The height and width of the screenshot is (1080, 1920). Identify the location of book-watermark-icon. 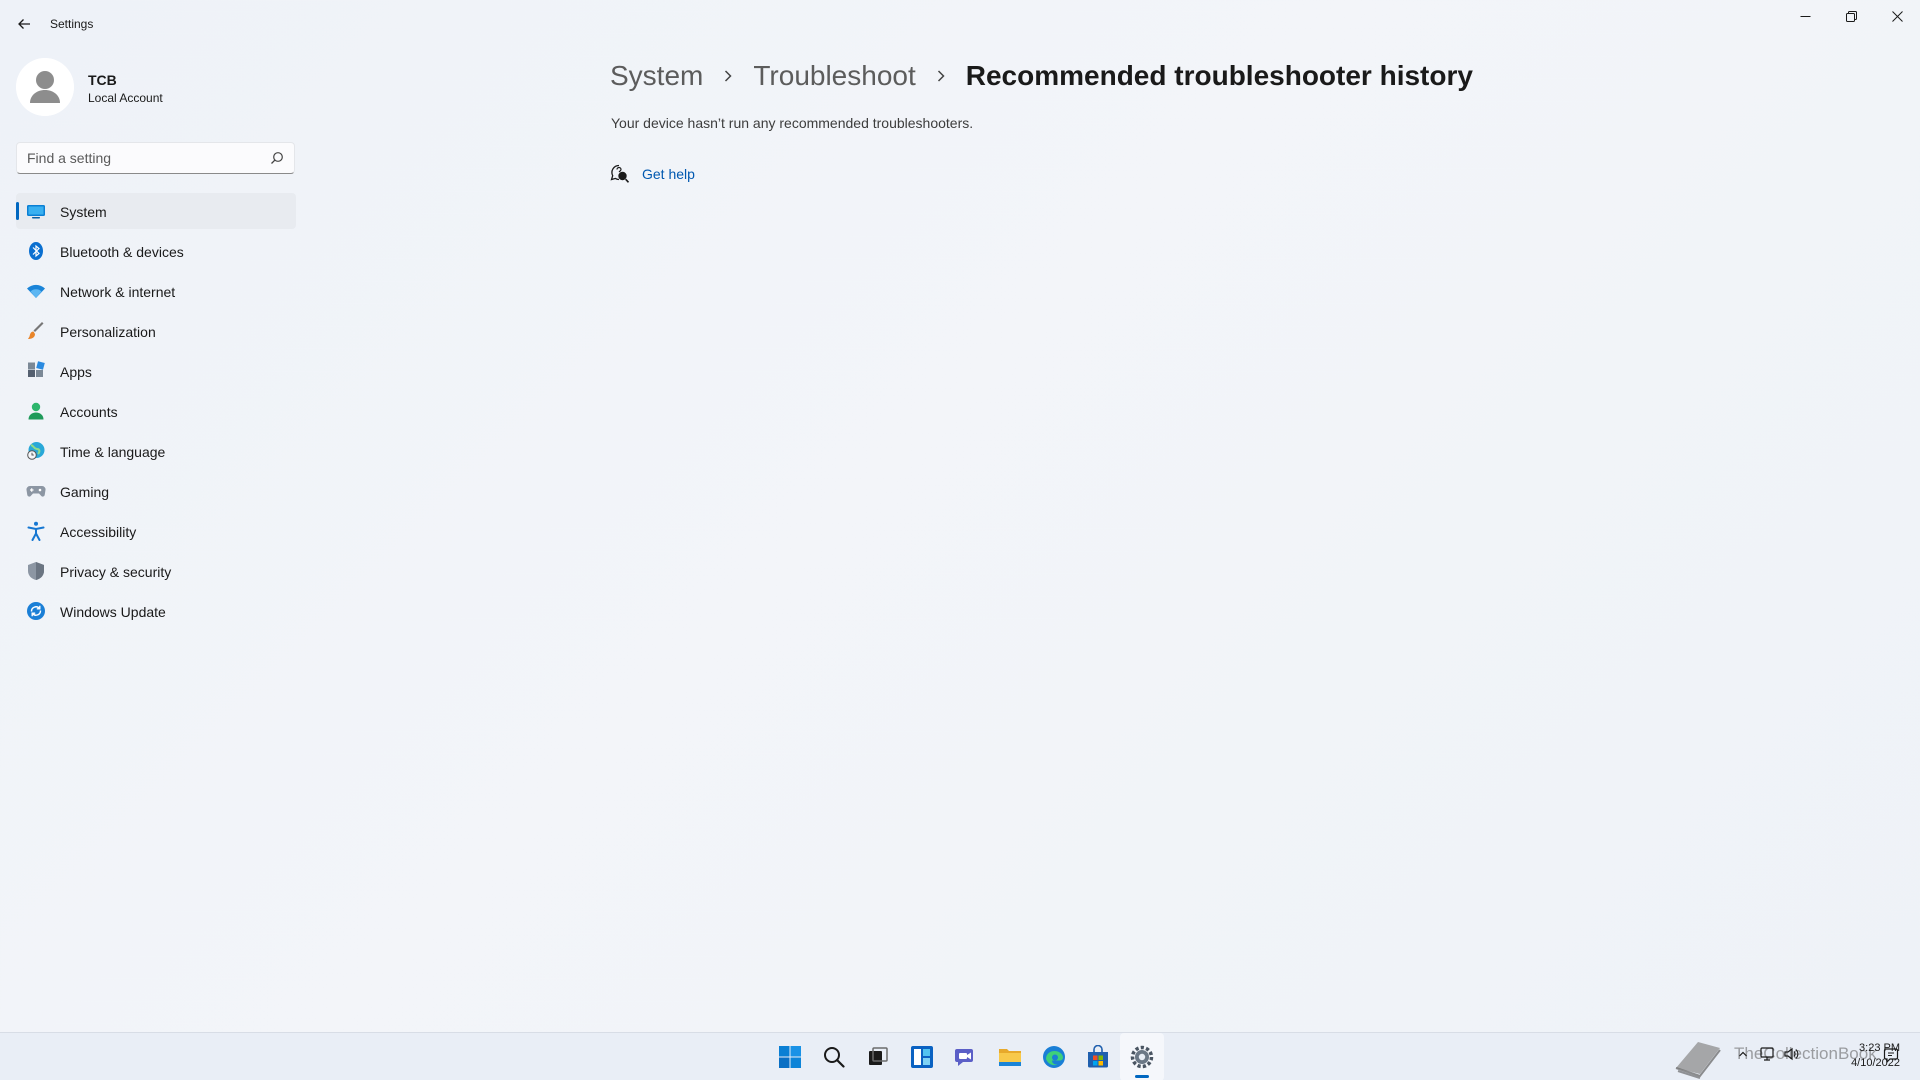
(1698, 1060).